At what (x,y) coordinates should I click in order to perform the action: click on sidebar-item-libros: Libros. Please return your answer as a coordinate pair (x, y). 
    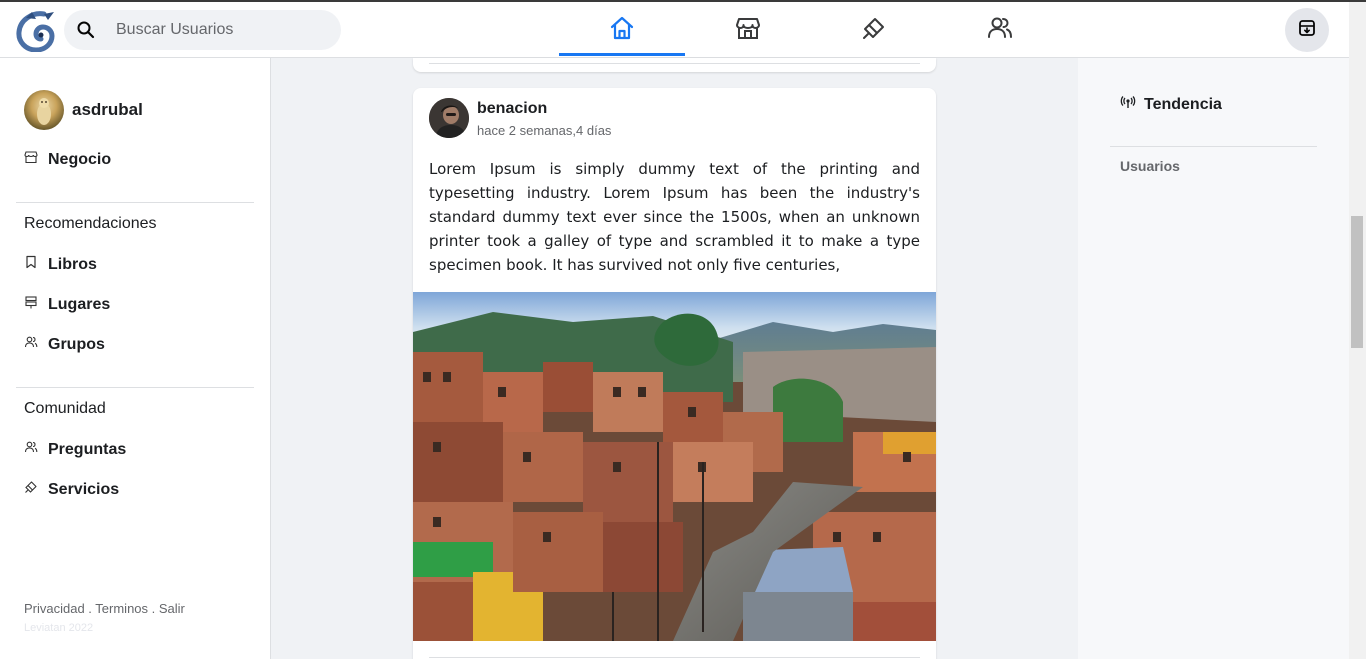
    Looking at the image, I should click on (60, 264).